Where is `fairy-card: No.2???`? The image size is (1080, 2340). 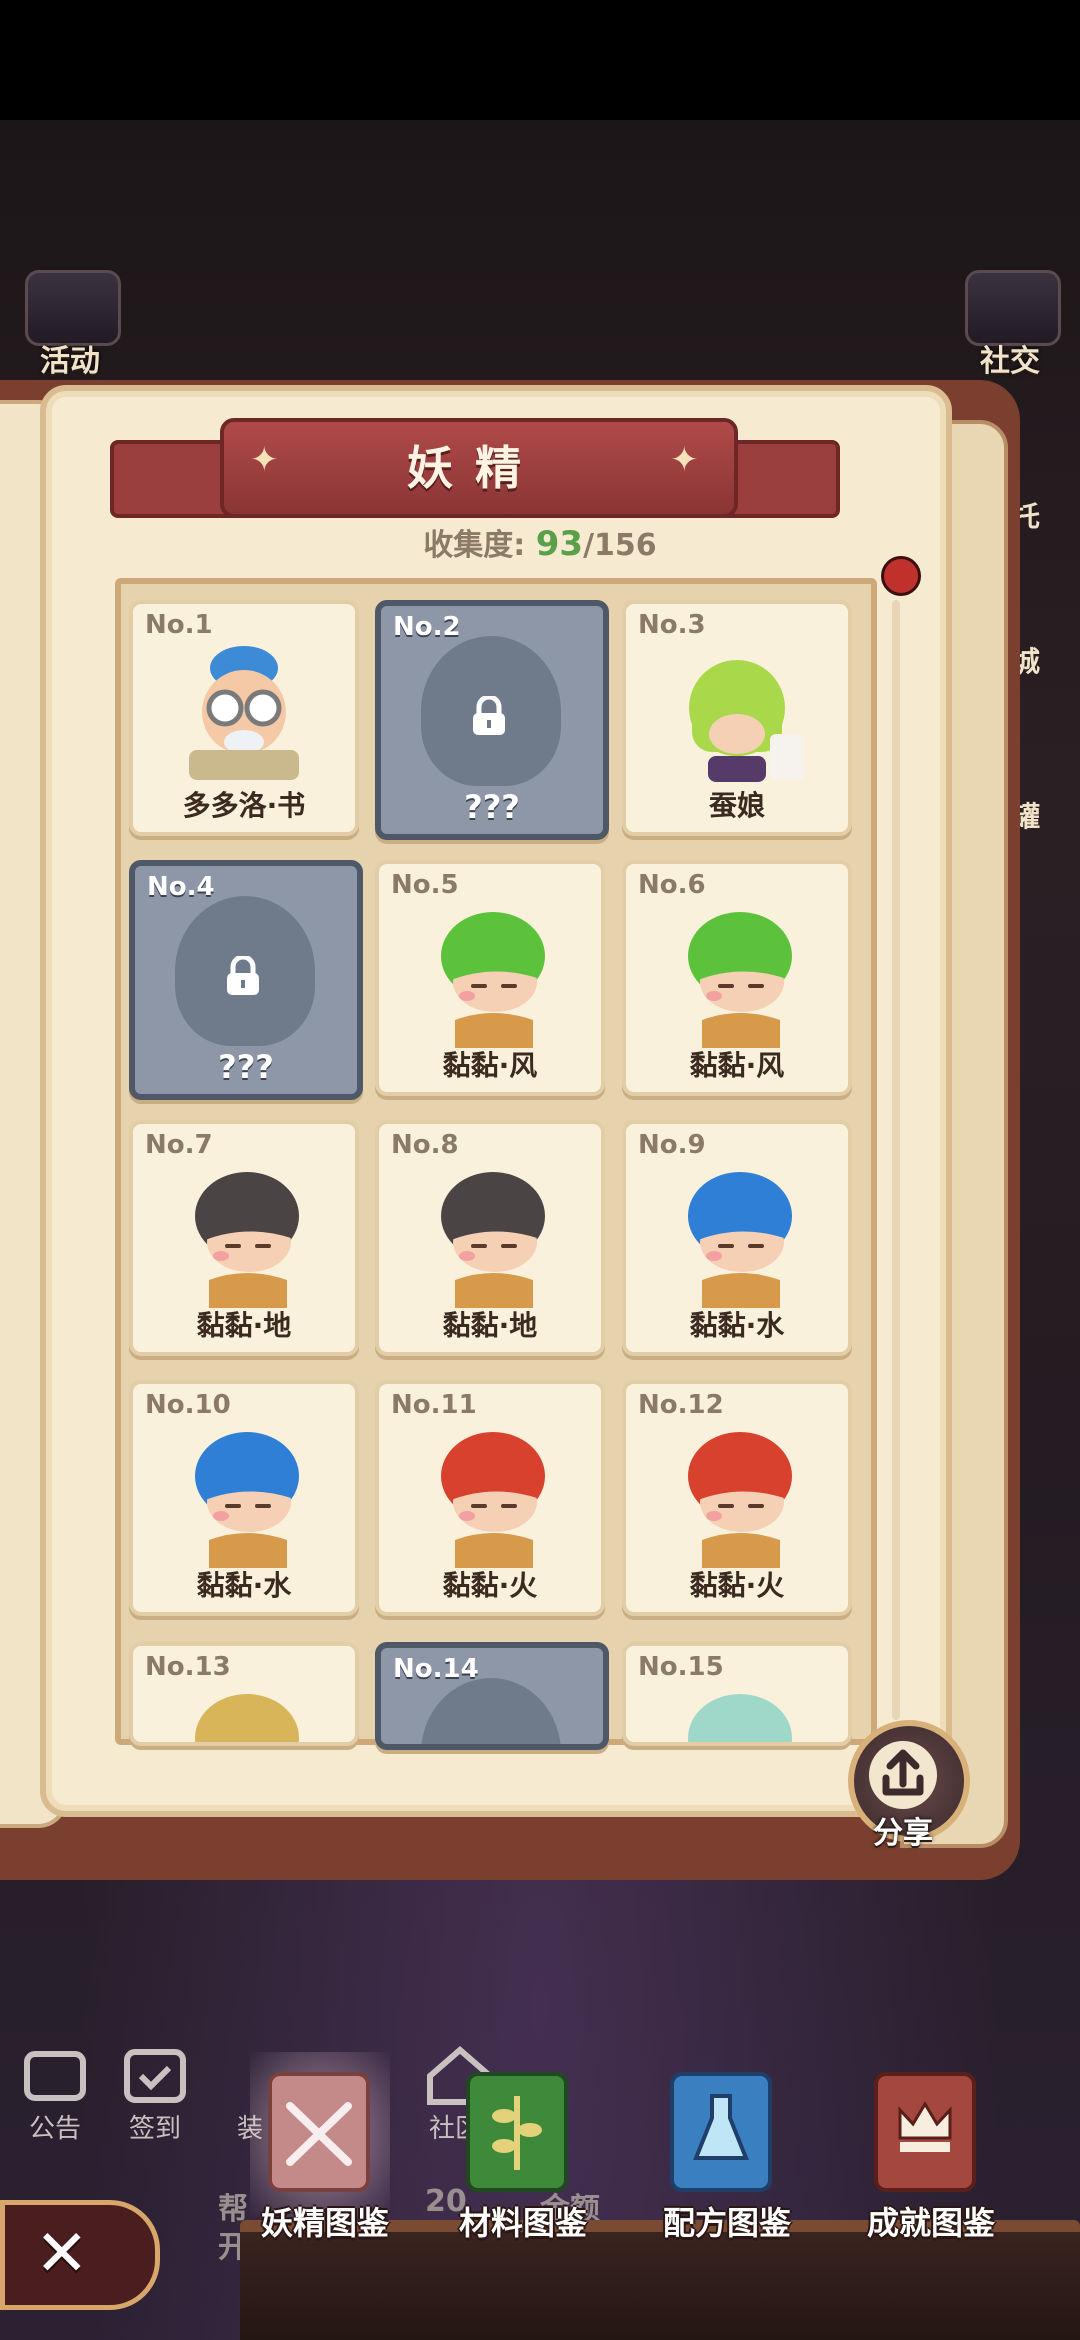
fairy-card: No.2??? is located at coordinates (492, 720).